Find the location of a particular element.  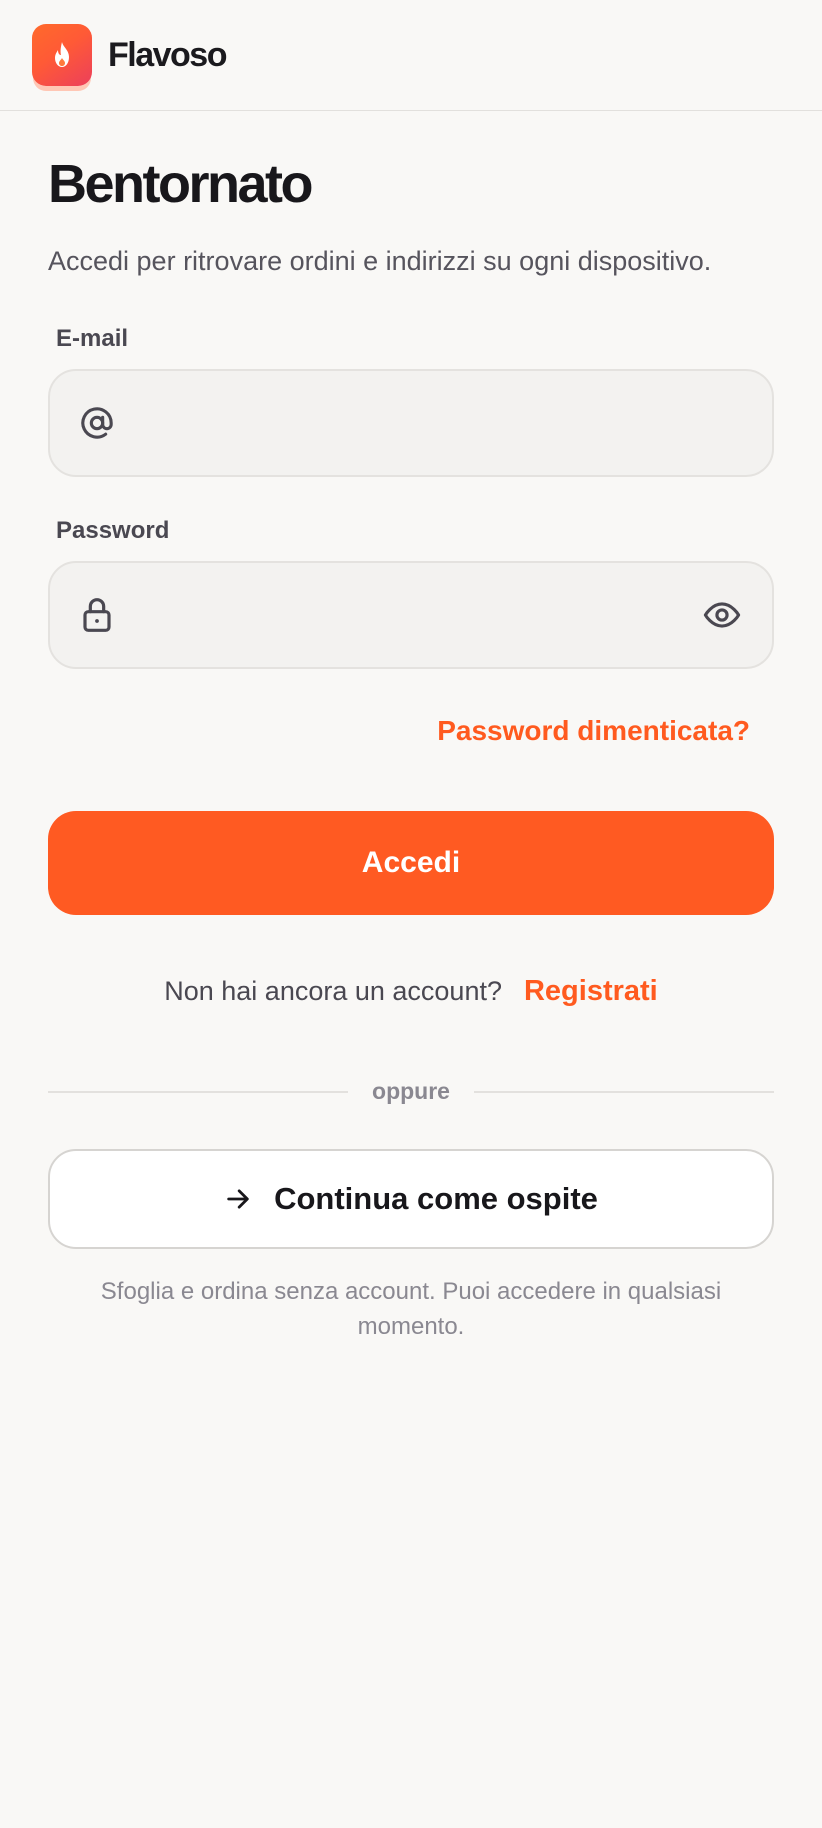

or-divider: oppure is located at coordinates (411, 1091).